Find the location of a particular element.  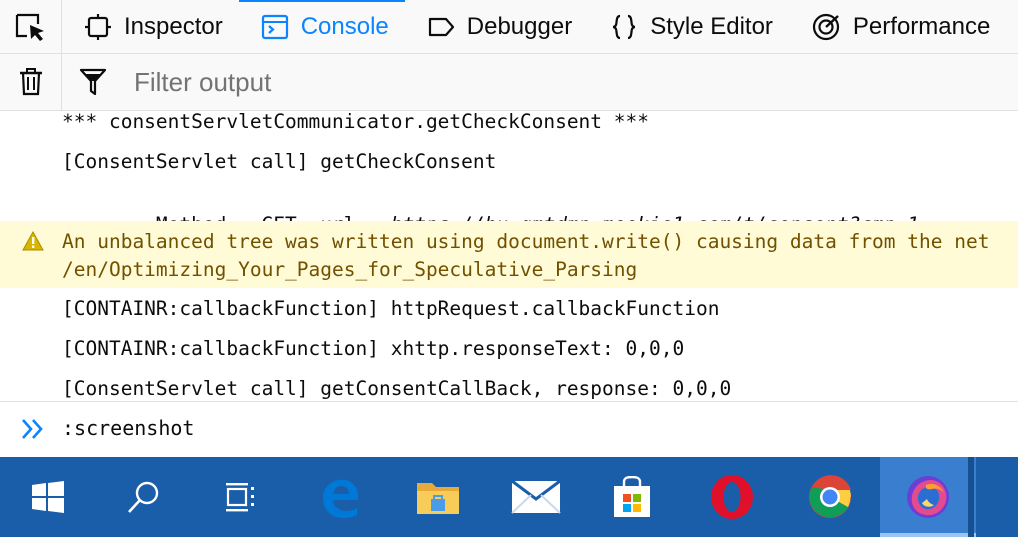

filter-icon is located at coordinates (93, 82).